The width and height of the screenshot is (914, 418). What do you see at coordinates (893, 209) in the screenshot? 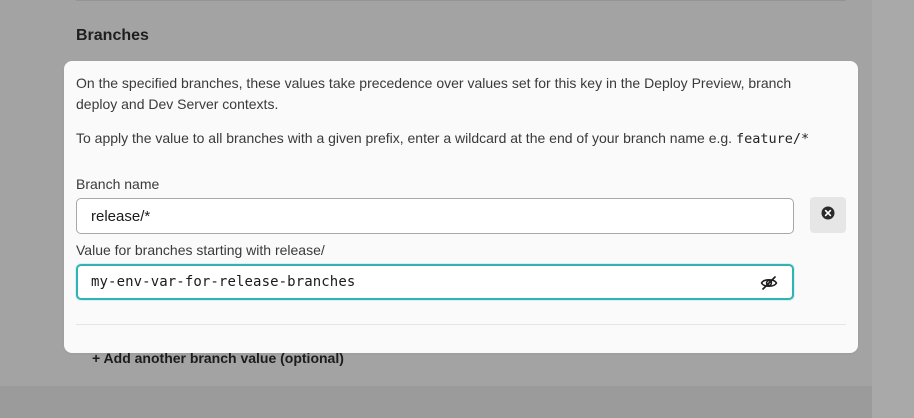
I see `dimmed-side-area` at bounding box center [893, 209].